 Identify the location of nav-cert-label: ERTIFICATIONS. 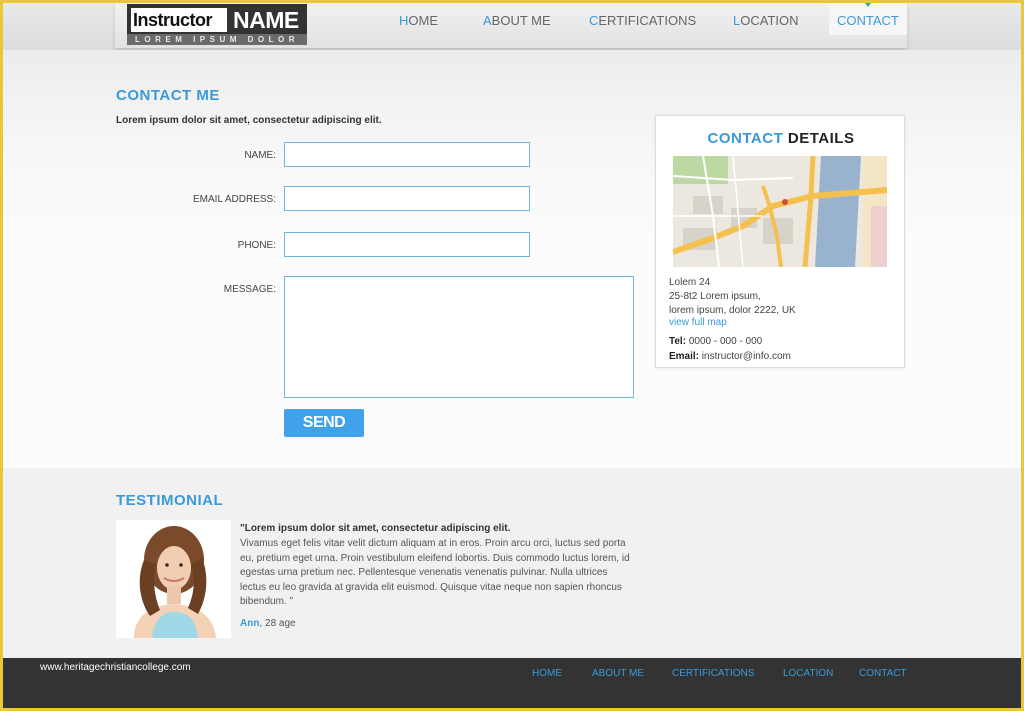
(647, 20).